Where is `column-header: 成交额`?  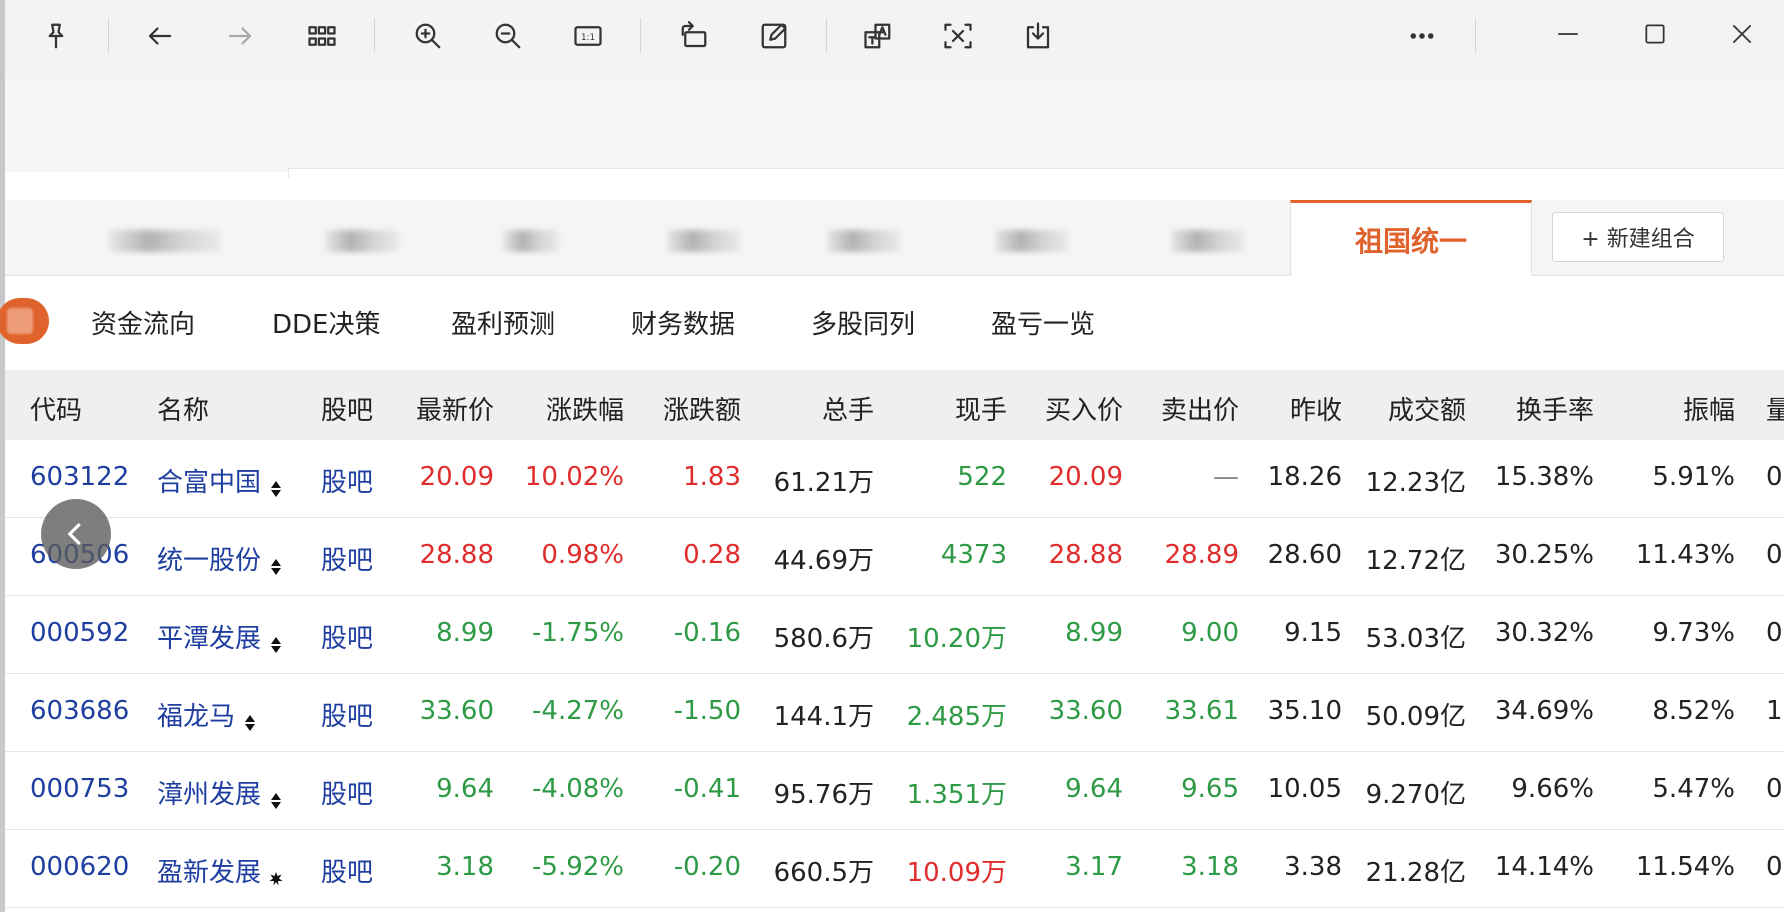
column-header: 成交额 is located at coordinates (1427, 408).